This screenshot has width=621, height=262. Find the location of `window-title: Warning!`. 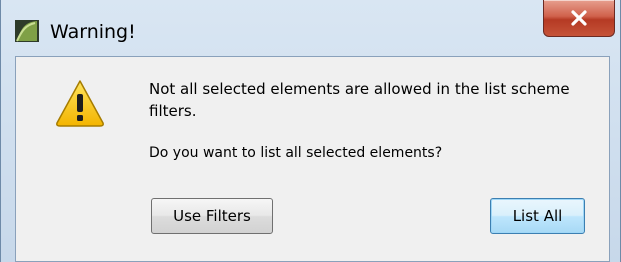

window-title: Warning! is located at coordinates (93, 32).